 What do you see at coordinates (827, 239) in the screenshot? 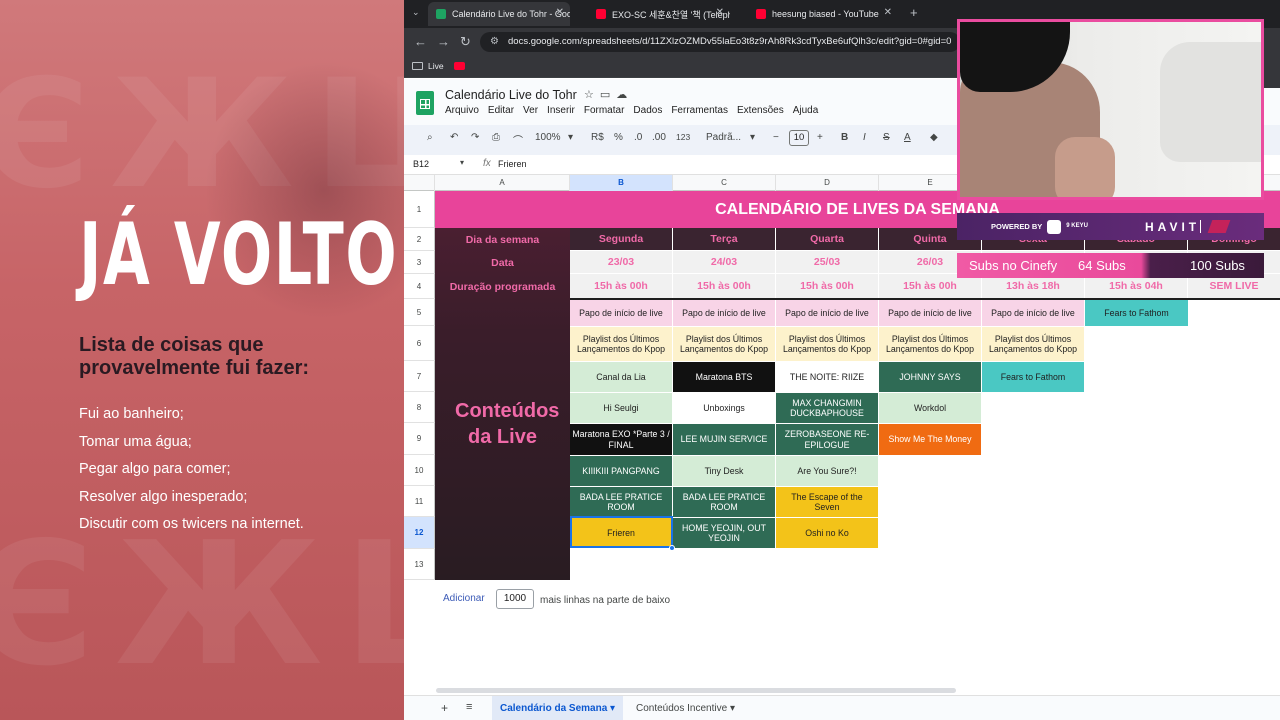
I see `day-name-cell: Quarta` at bounding box center [827, 239].